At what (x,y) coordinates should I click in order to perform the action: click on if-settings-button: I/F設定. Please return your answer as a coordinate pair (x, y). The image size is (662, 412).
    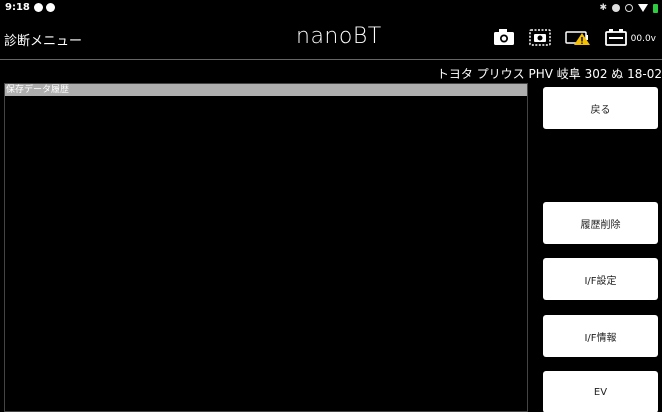
    Looking at the image, I should click on (600, 279).